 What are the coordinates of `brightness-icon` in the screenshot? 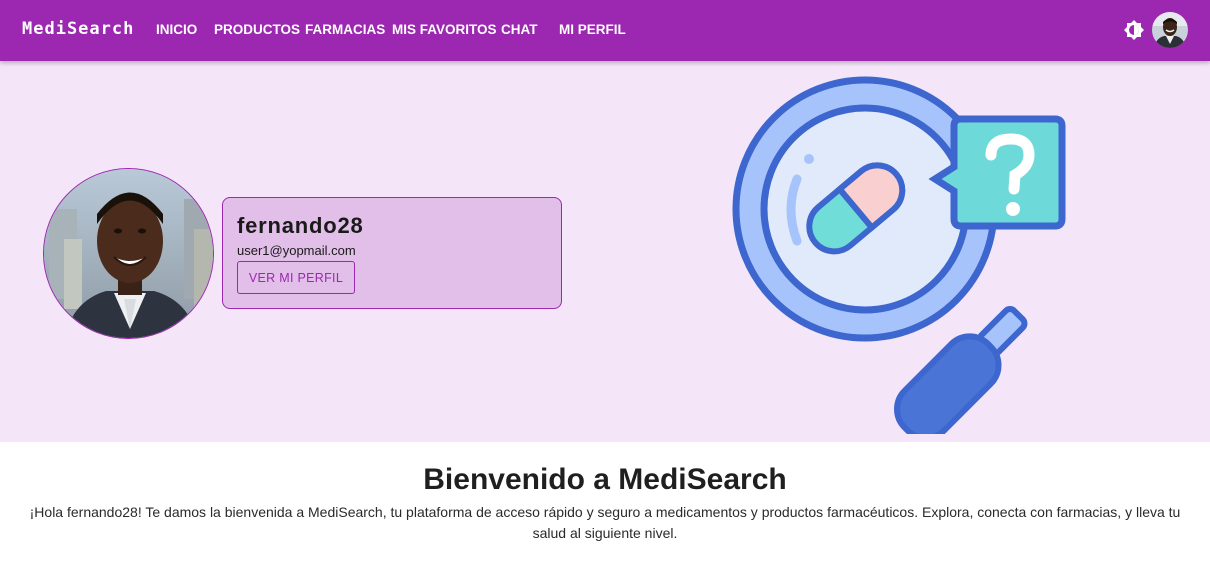 It's located at (1134, 30).